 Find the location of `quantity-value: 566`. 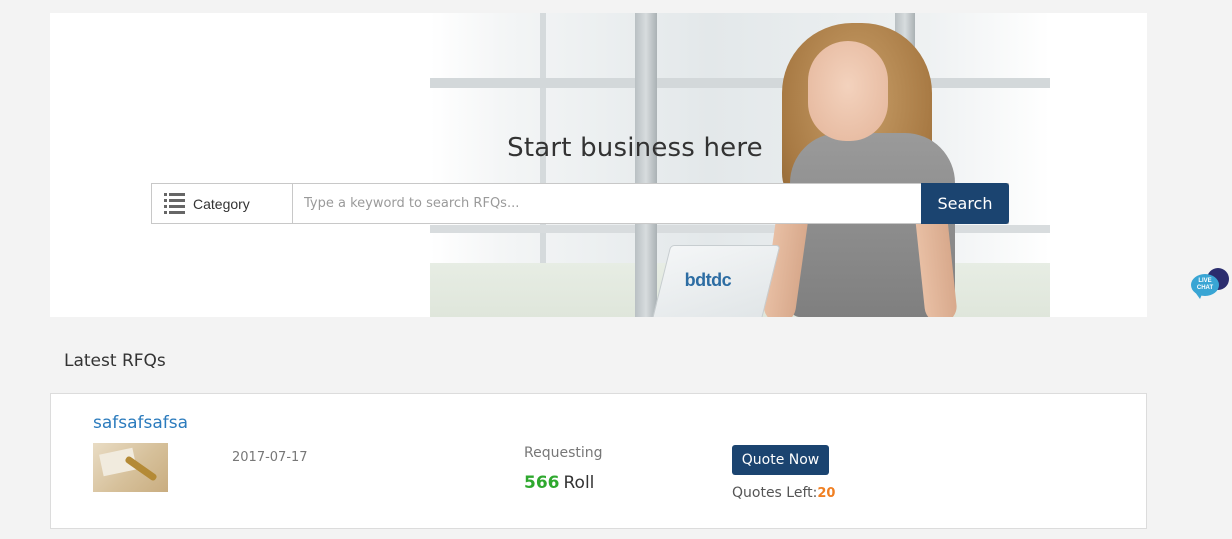

quantity-value: 566 is located at coordinates (542, 483).